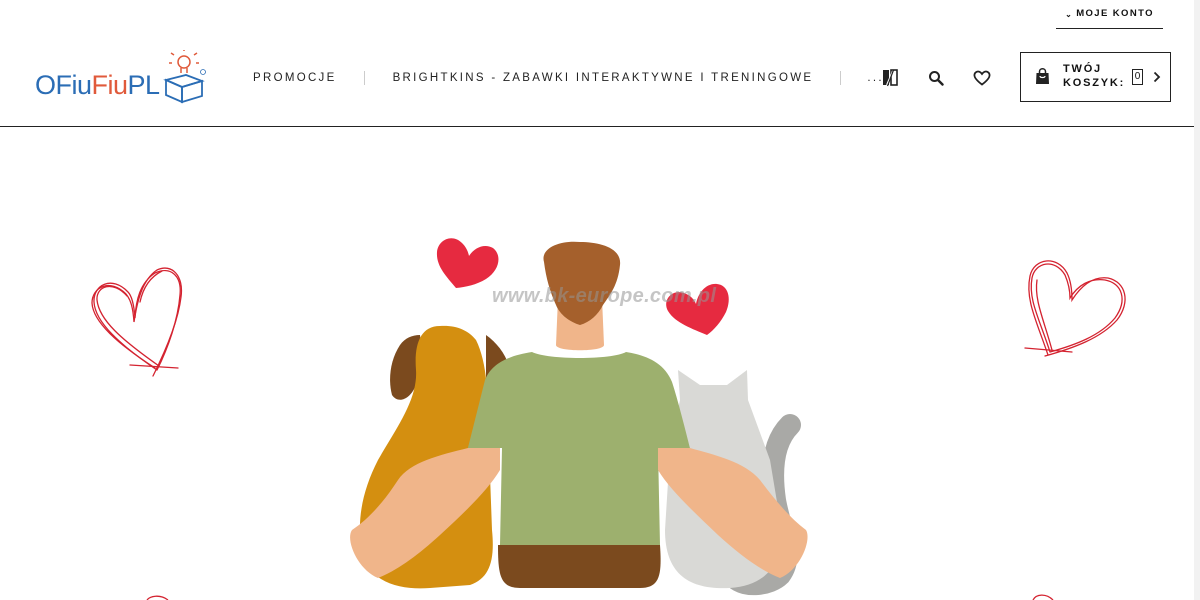  Describe the element at coordinates (110, 85) in the screenshot. I see `logo-word-fiu-2: Fiu` at that location.